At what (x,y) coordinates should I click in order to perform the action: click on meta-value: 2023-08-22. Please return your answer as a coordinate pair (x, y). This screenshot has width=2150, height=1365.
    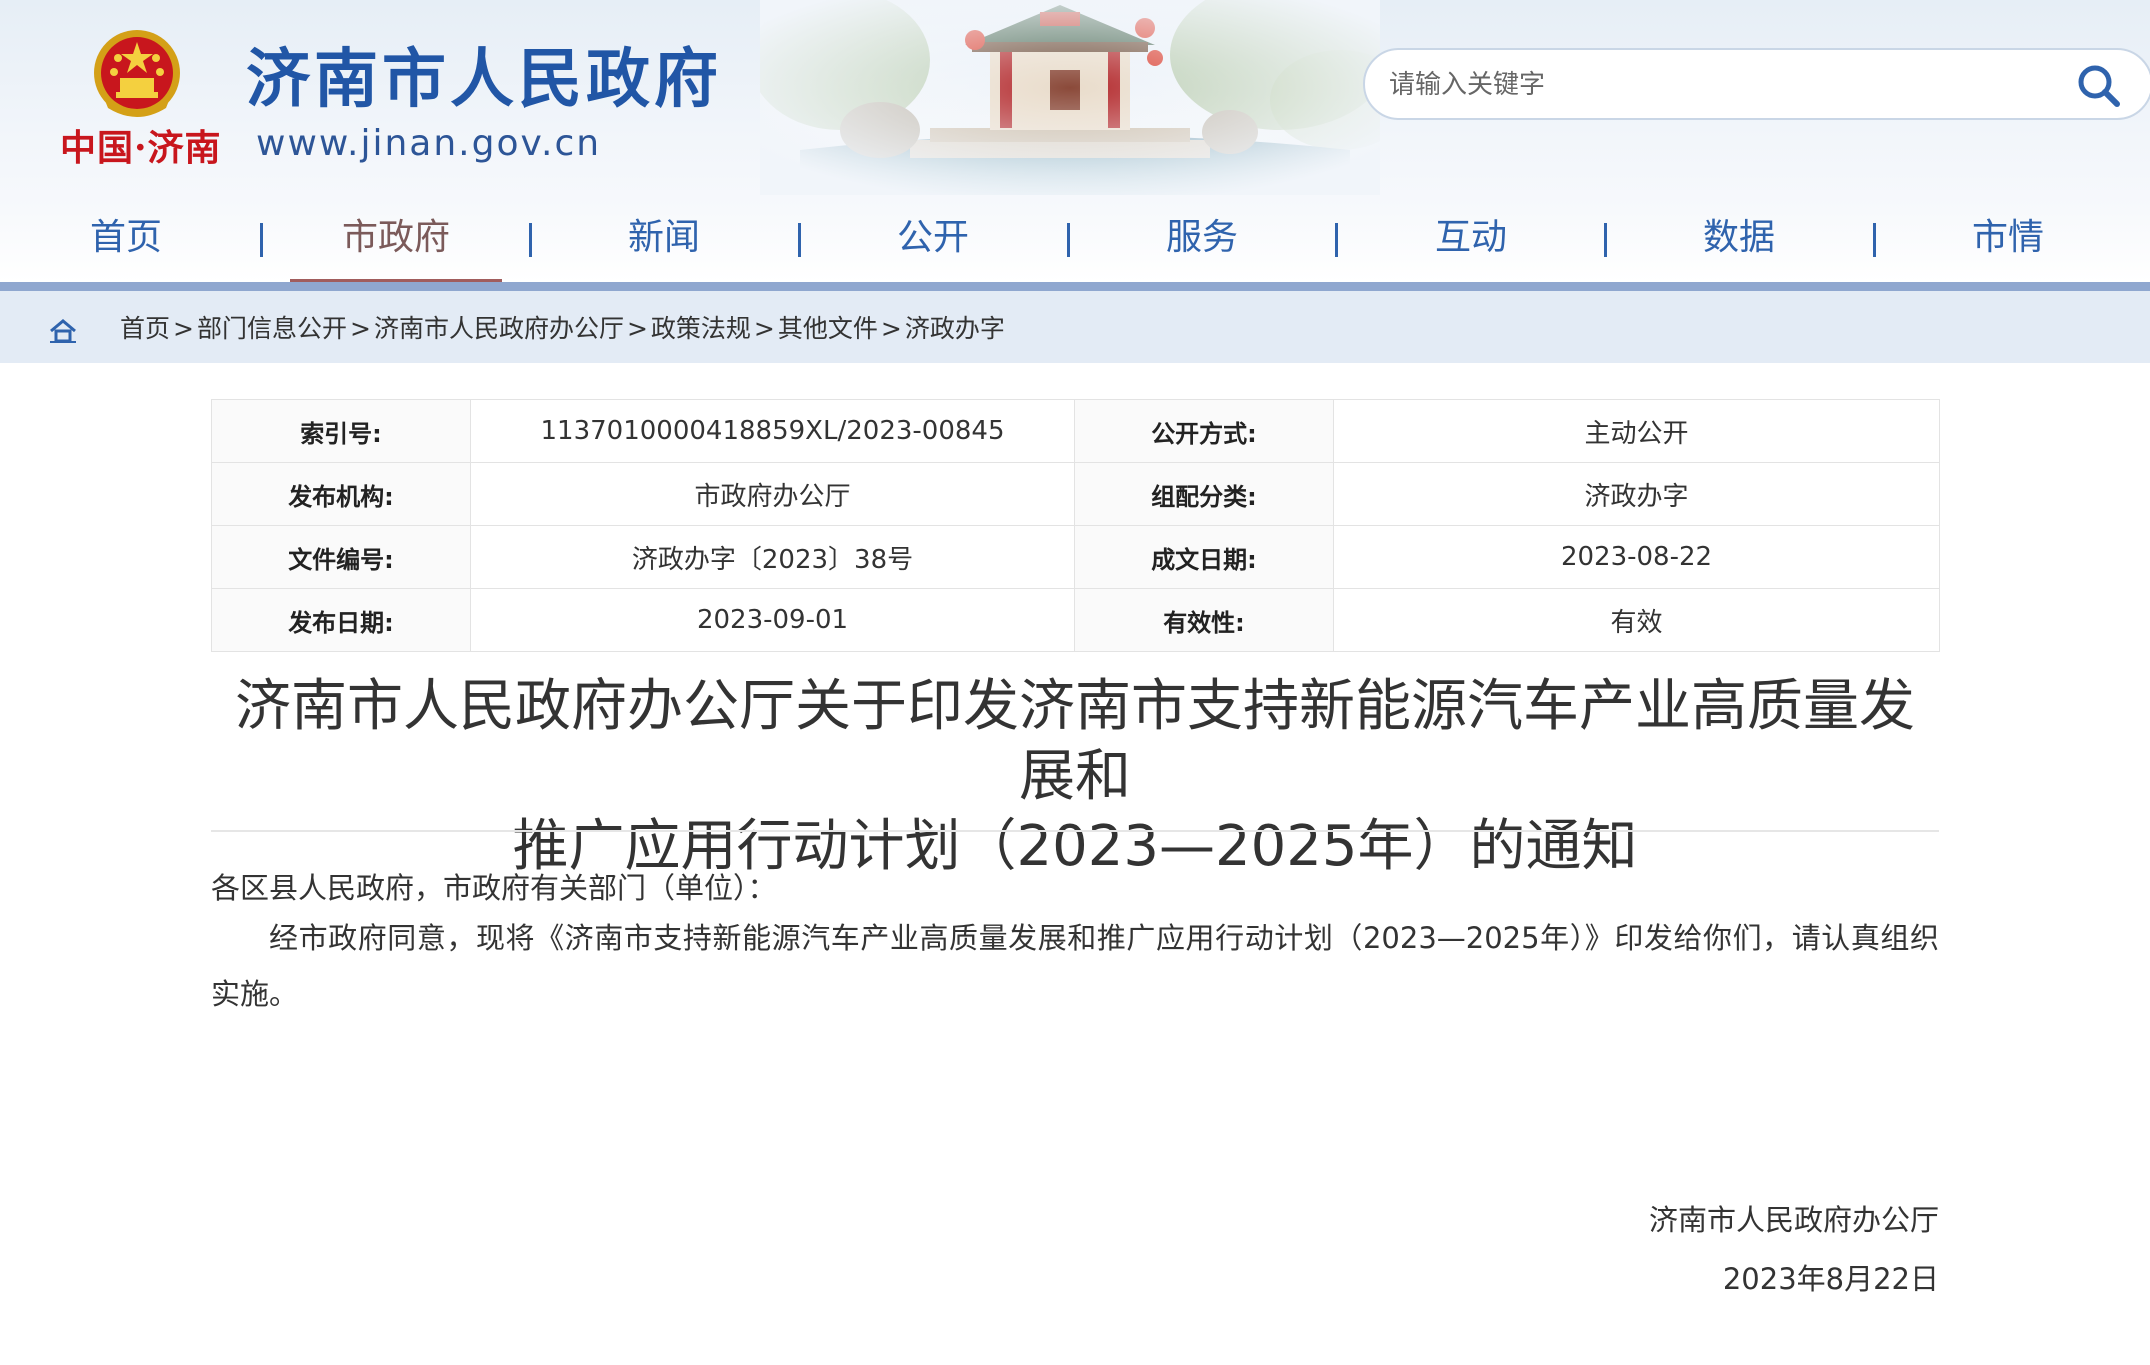
    Looking at the image, I should click on (1636, 557).